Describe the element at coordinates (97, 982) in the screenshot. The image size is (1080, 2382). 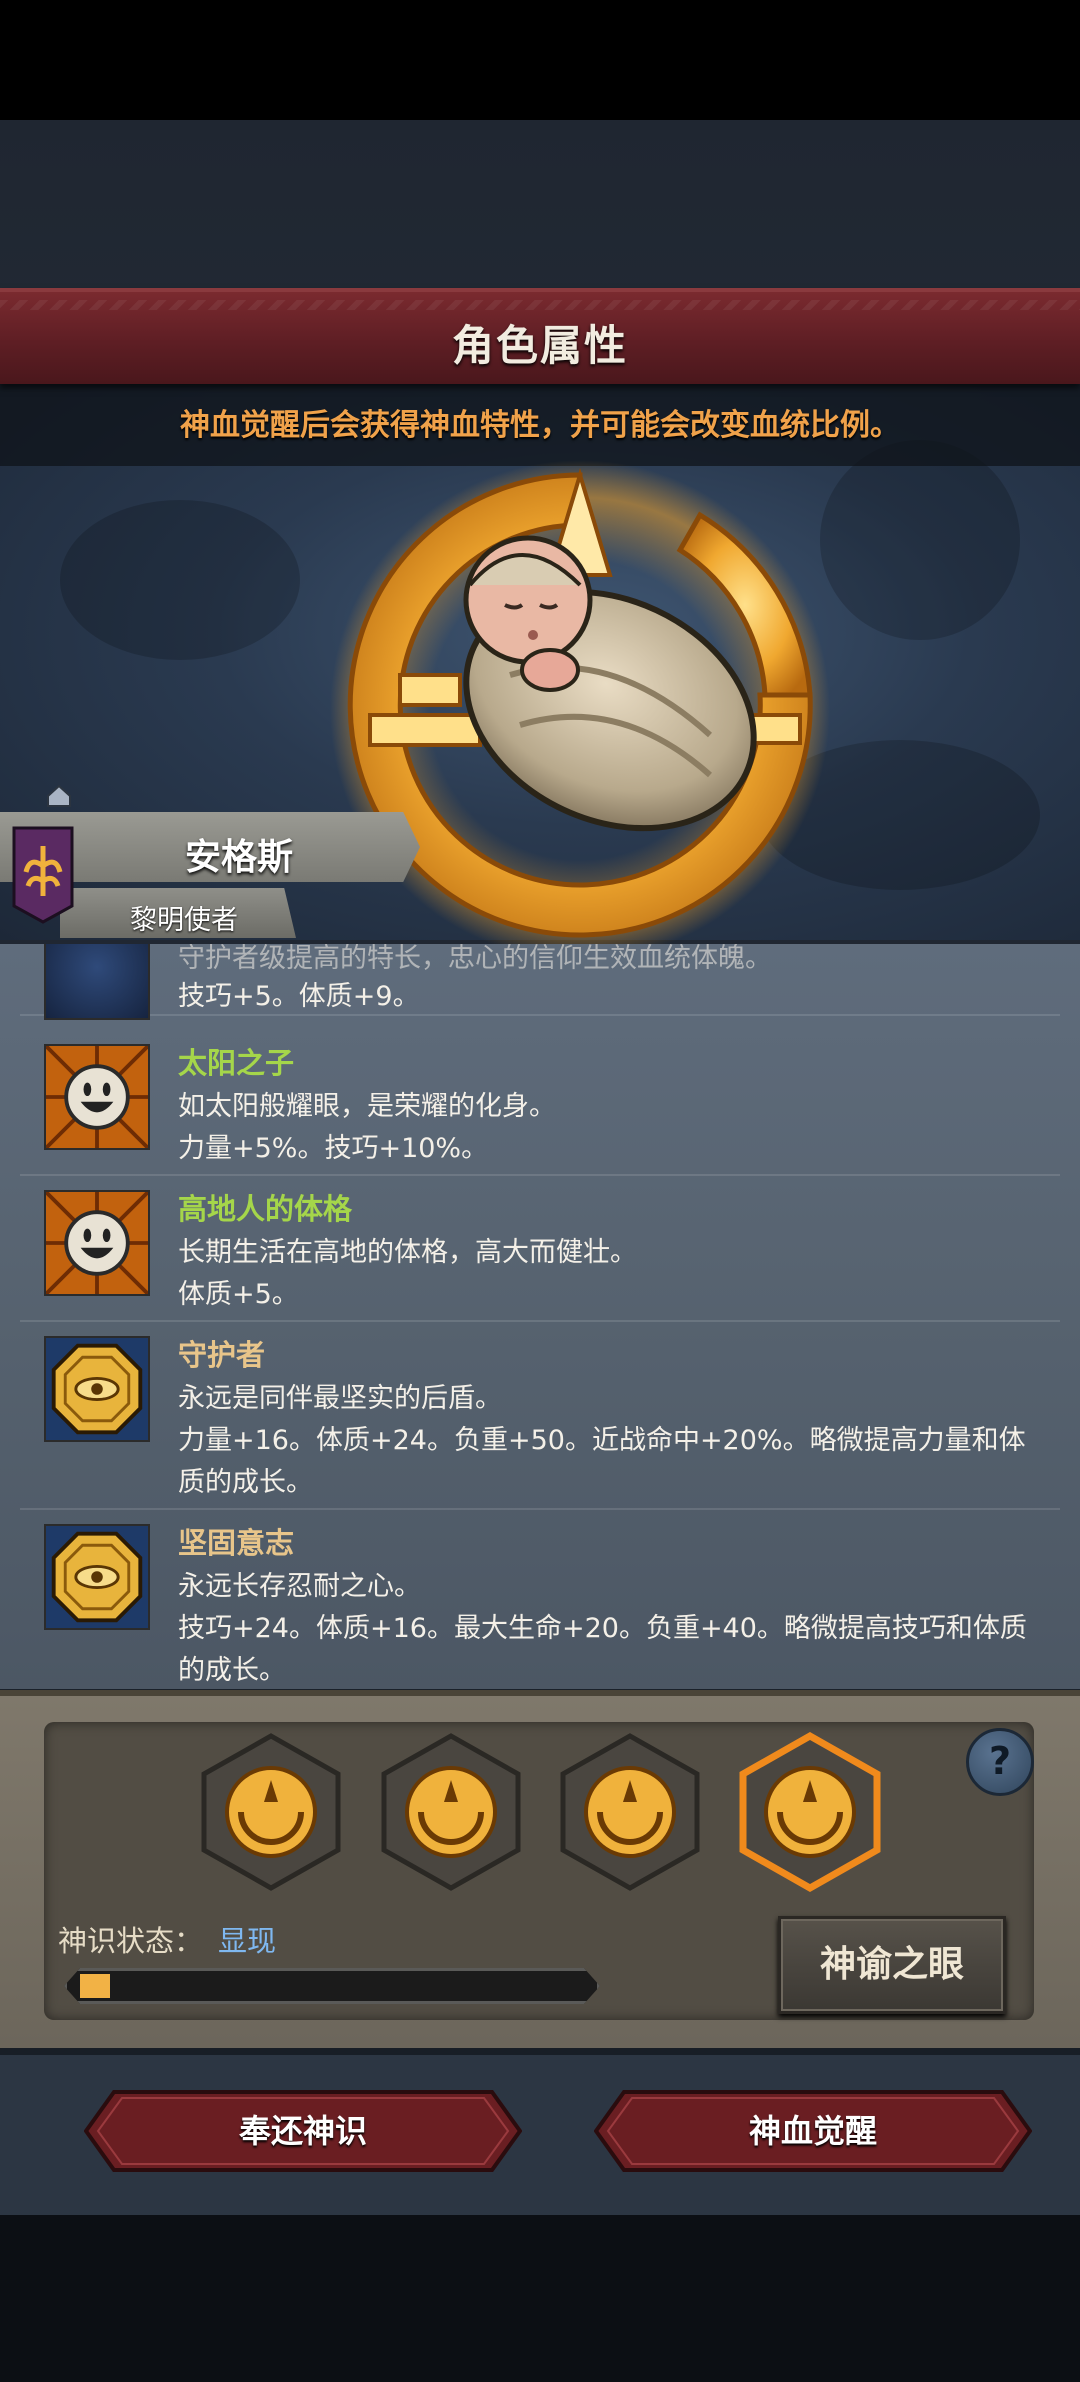
I see `wolf-icon` at that location.